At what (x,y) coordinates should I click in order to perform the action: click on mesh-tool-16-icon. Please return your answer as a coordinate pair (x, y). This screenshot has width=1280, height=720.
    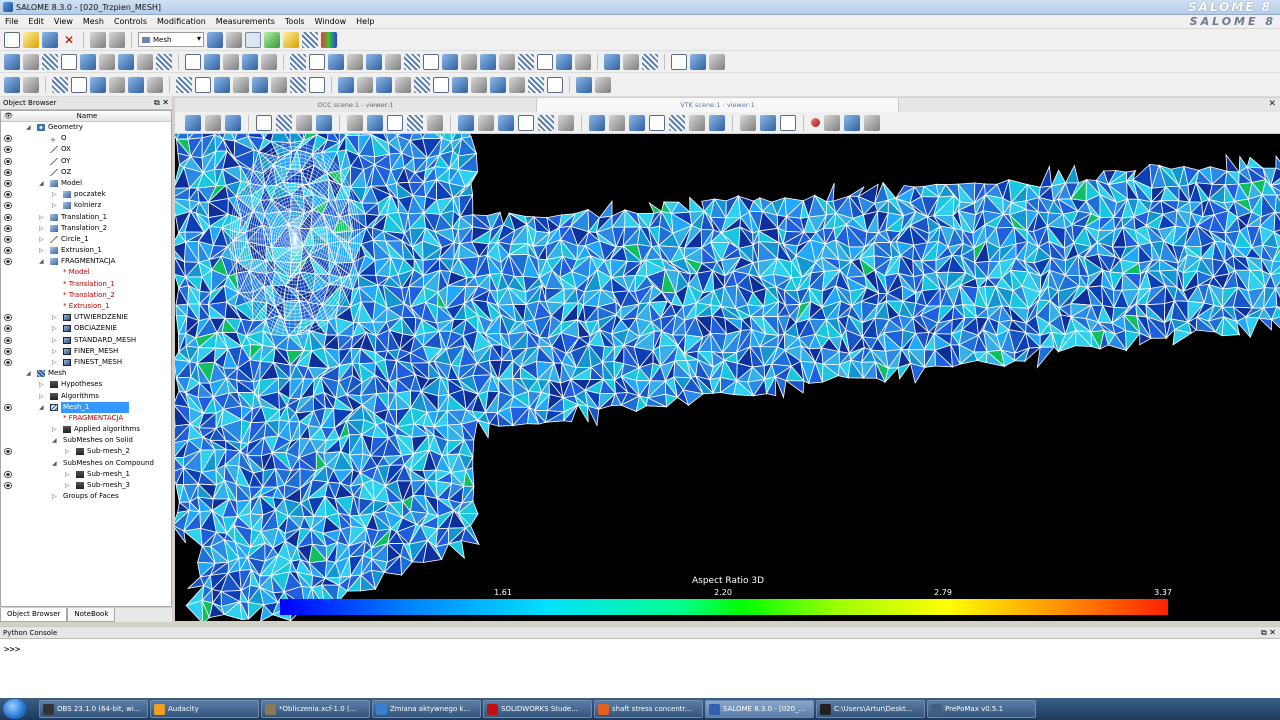
    Looking at the image, I should click on (317, 61).